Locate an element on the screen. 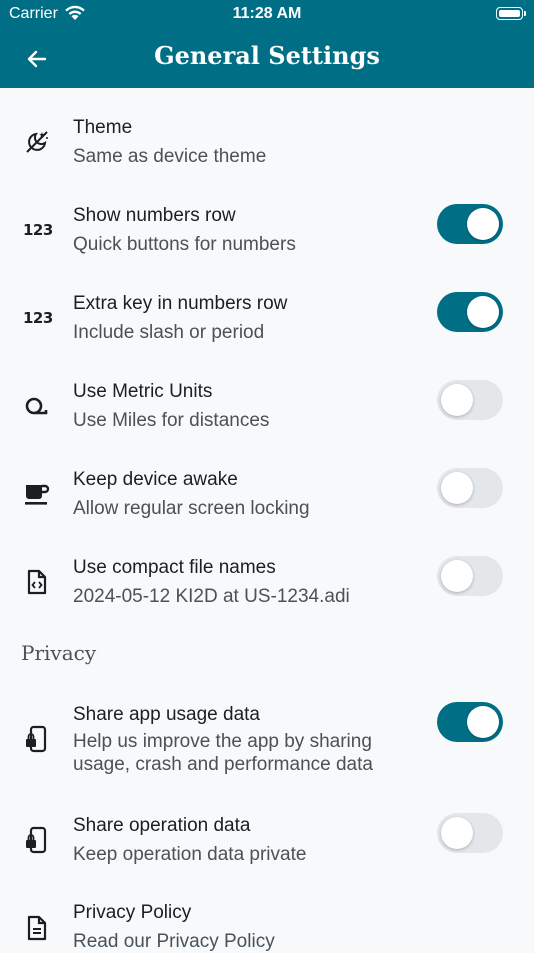 This screenshot has width=534, height=953. setting-title: Use Metric Units is located at coordinates (143, 391).